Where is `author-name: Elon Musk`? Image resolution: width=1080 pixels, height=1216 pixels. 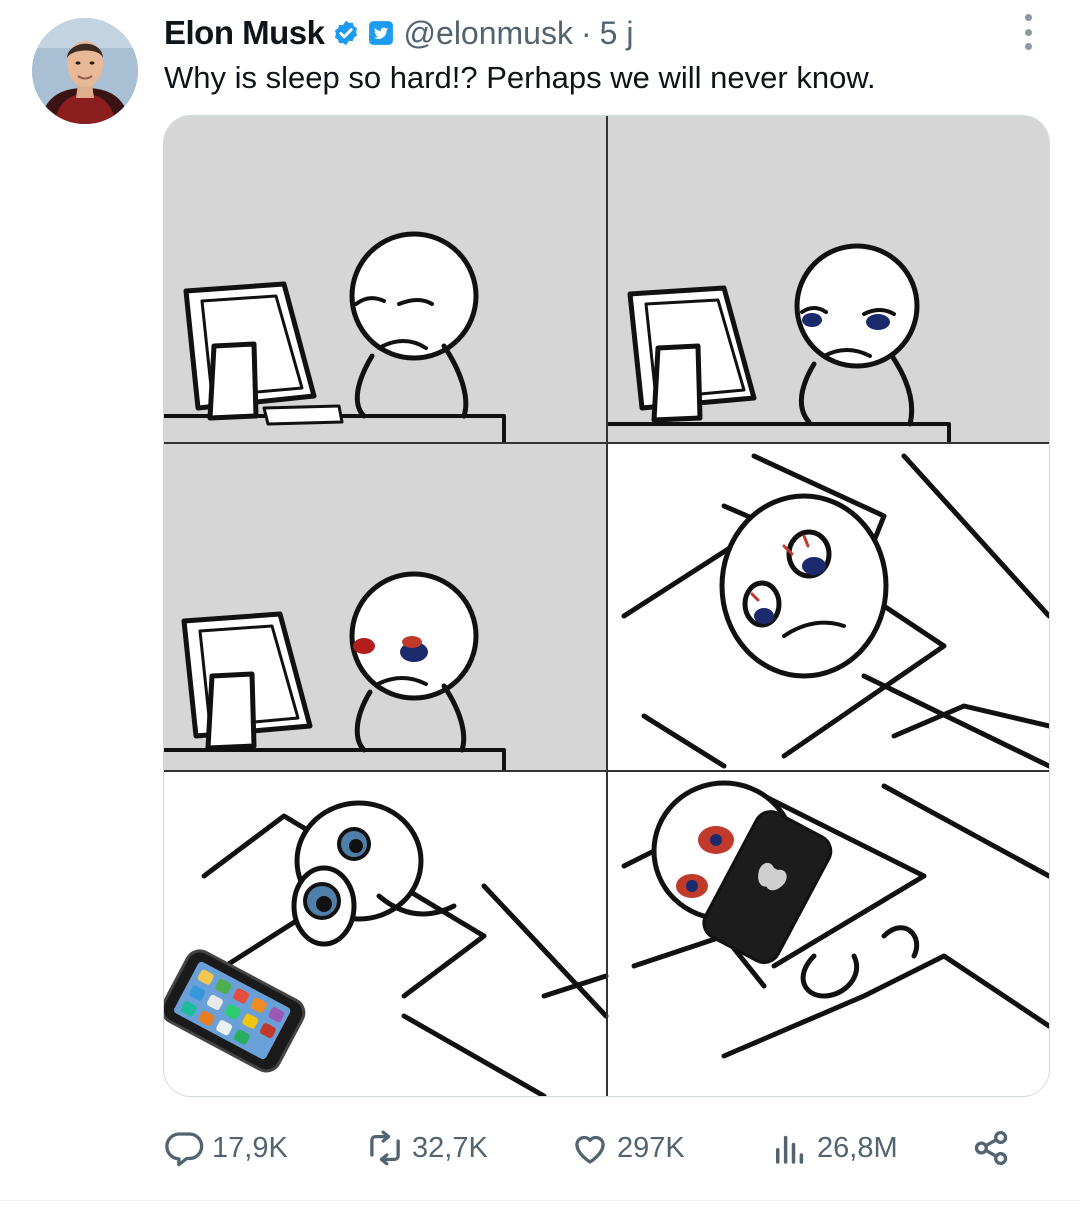 author-name: Elon Musk is located at coordinates (244, 33).